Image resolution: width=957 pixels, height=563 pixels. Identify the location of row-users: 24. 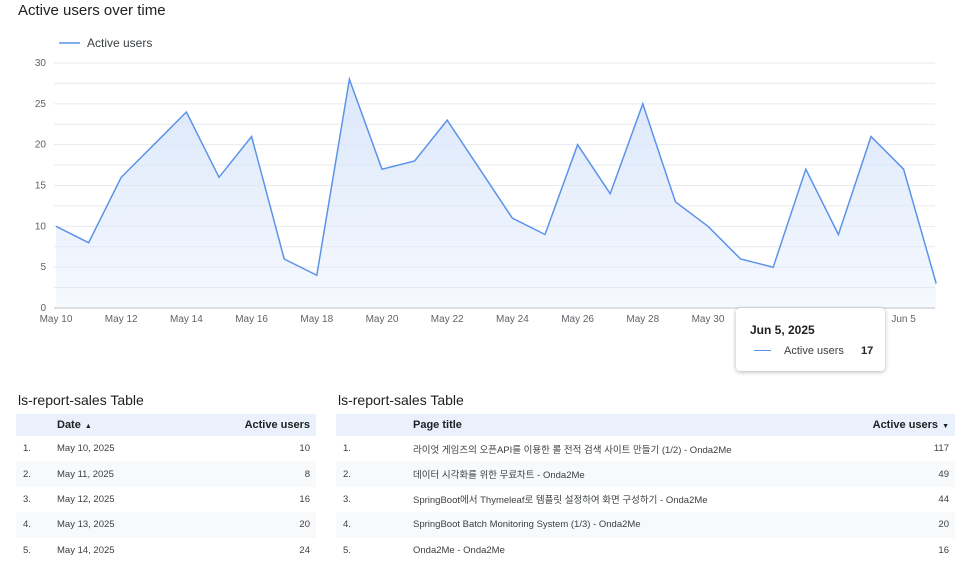
(304, 550).